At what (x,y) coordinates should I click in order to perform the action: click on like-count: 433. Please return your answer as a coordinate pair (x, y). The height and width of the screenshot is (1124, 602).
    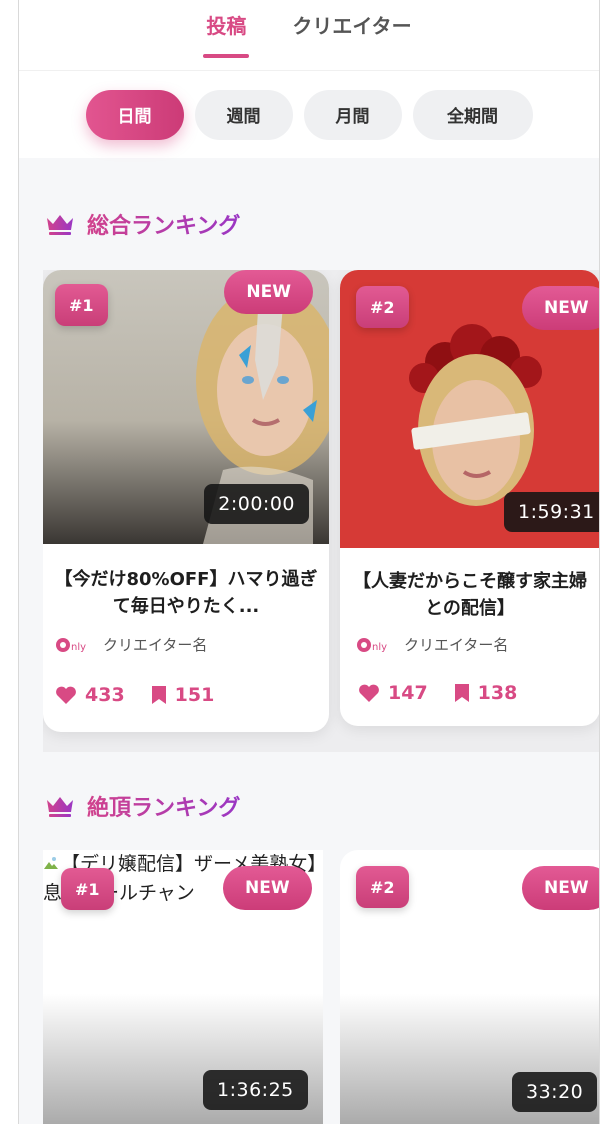
    Looking at the image, I should click on (90, 695).